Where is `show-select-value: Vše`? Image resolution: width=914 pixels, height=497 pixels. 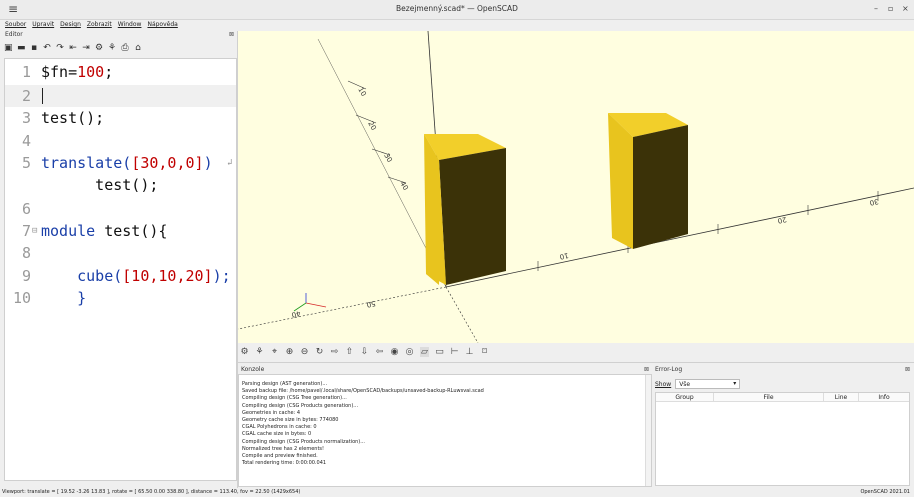
show-select-value: Vše is located at coordinates (685, 384).